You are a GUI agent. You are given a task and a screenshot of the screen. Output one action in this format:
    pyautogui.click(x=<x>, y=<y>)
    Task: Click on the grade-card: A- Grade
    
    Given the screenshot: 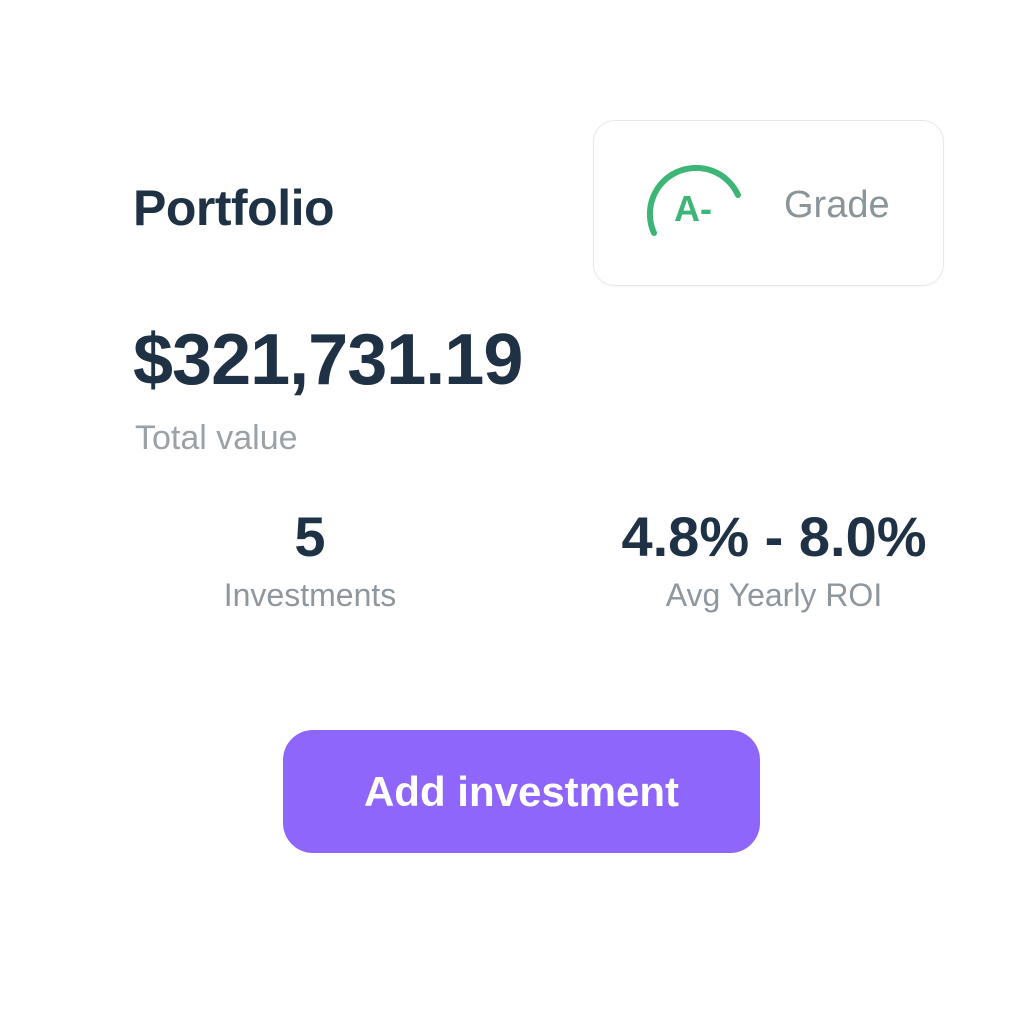 What is the action you would take?
    pyautogui.click(x=768, y=203)
    